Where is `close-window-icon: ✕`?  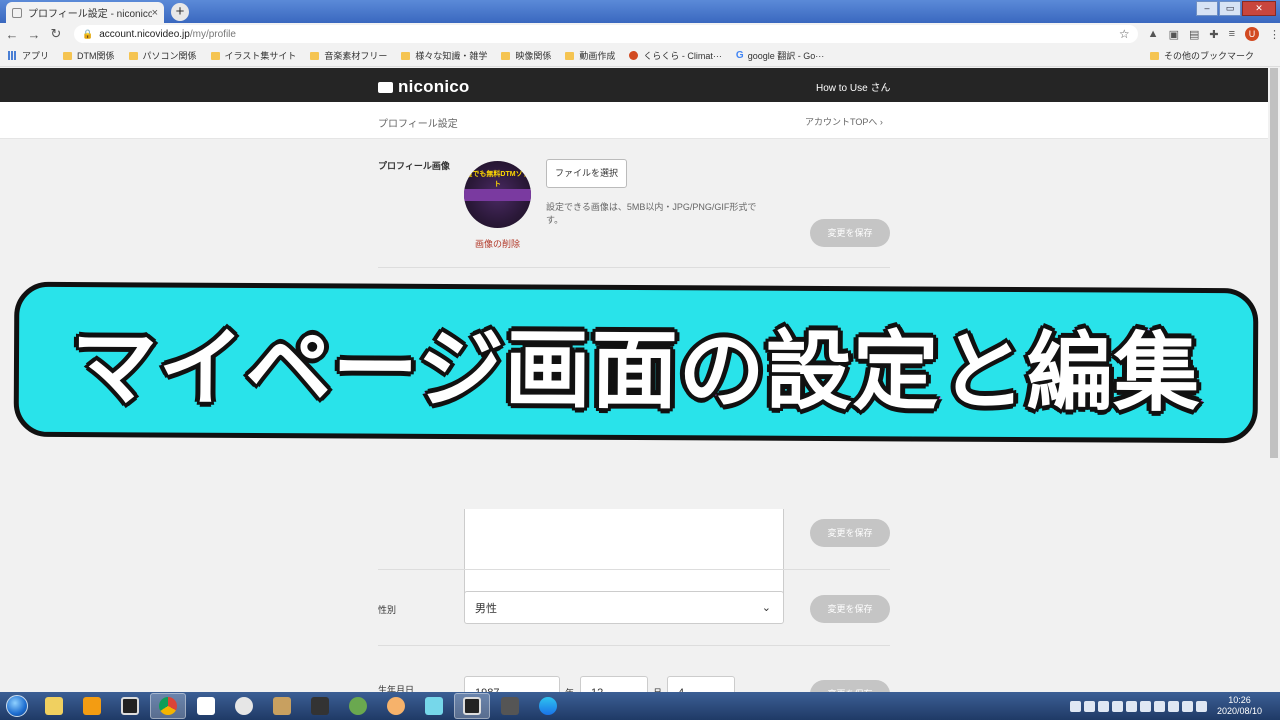
close-window-icon: ✕ is located at coordinates (1259, 8).